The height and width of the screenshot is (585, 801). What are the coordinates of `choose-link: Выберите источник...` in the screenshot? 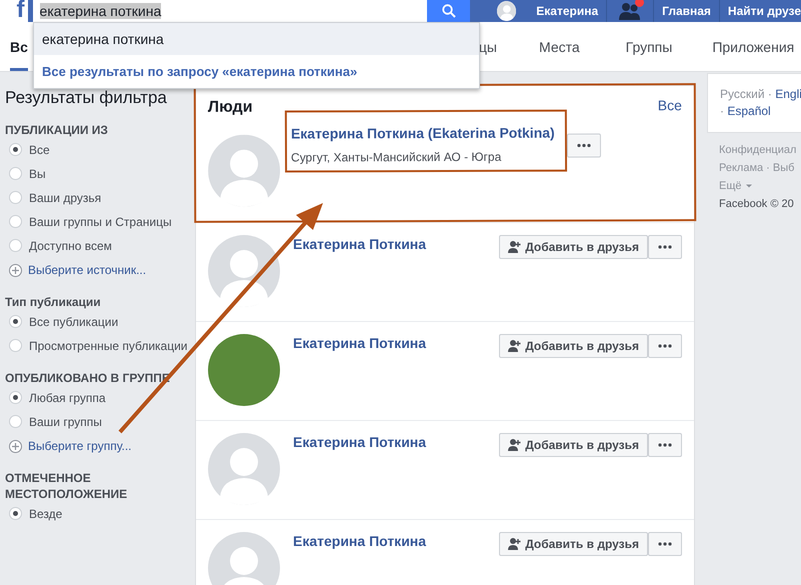 It's located at (87, 270).